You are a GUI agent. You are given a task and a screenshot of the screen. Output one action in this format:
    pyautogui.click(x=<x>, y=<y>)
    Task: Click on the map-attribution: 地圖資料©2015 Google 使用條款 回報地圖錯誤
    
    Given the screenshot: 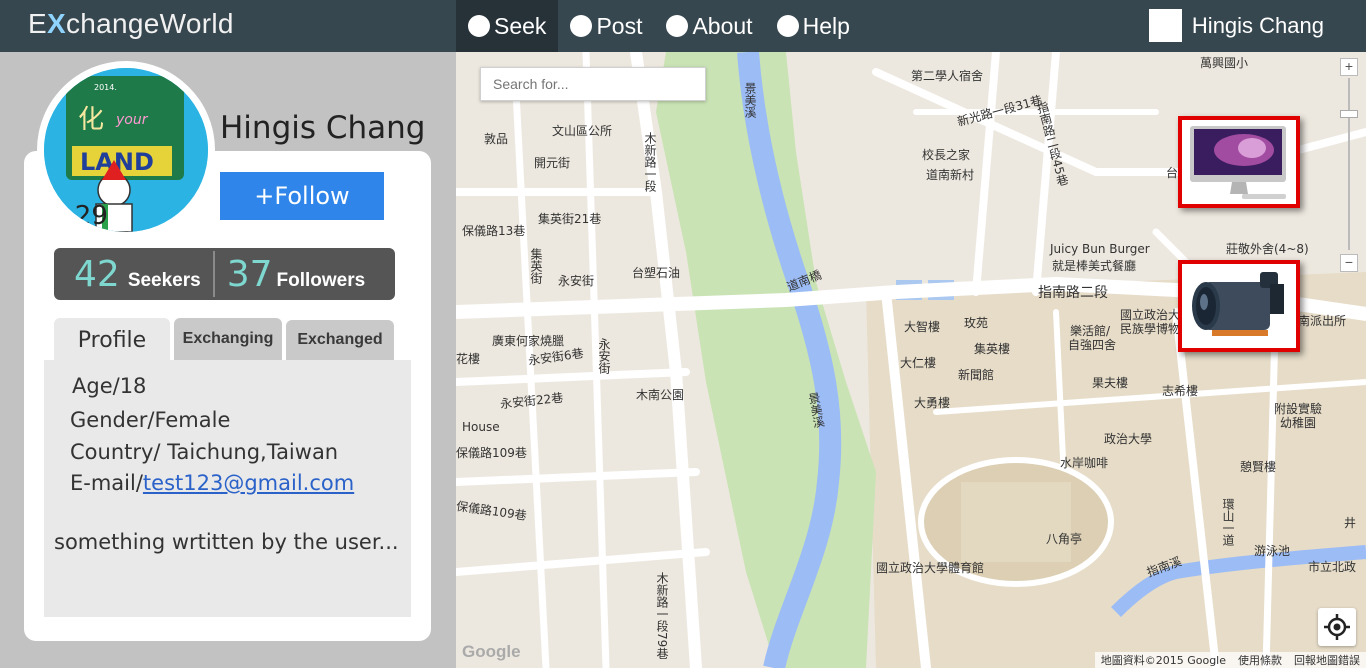 What is the action you would take?
    pyautogui.click(x=1230, y=660)
    